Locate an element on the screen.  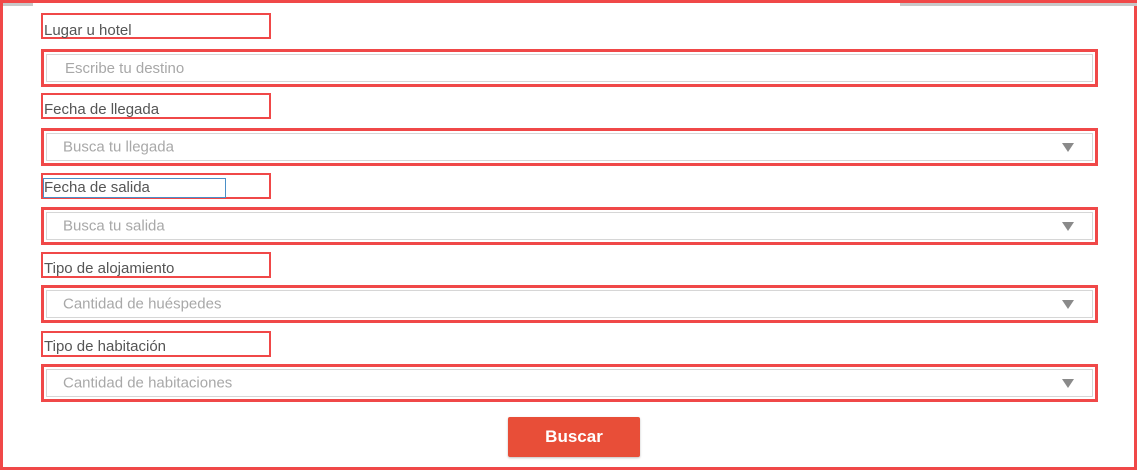
lodging-type-label: Tipo de alojamiento is located at coordinates (109, 268).